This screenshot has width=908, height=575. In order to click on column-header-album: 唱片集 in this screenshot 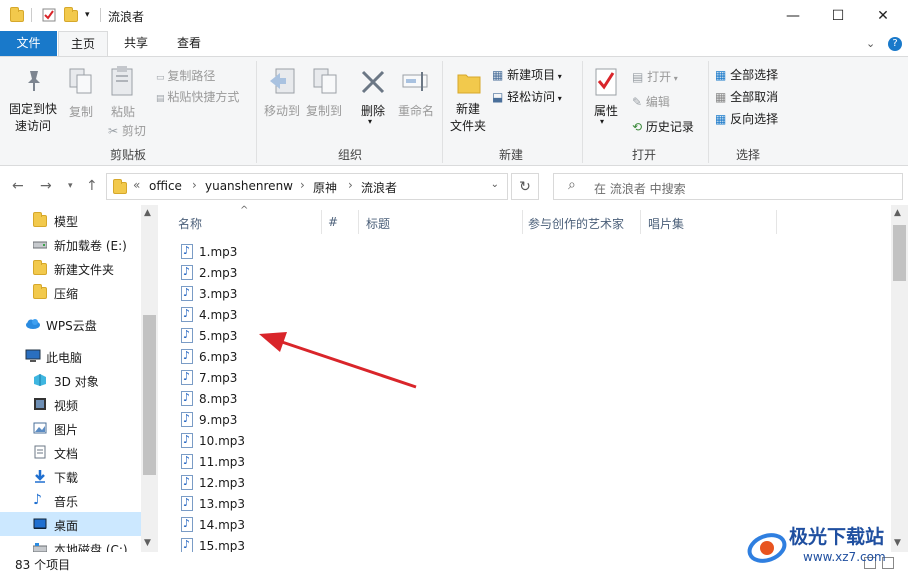, I will do `click(666, 223)`.